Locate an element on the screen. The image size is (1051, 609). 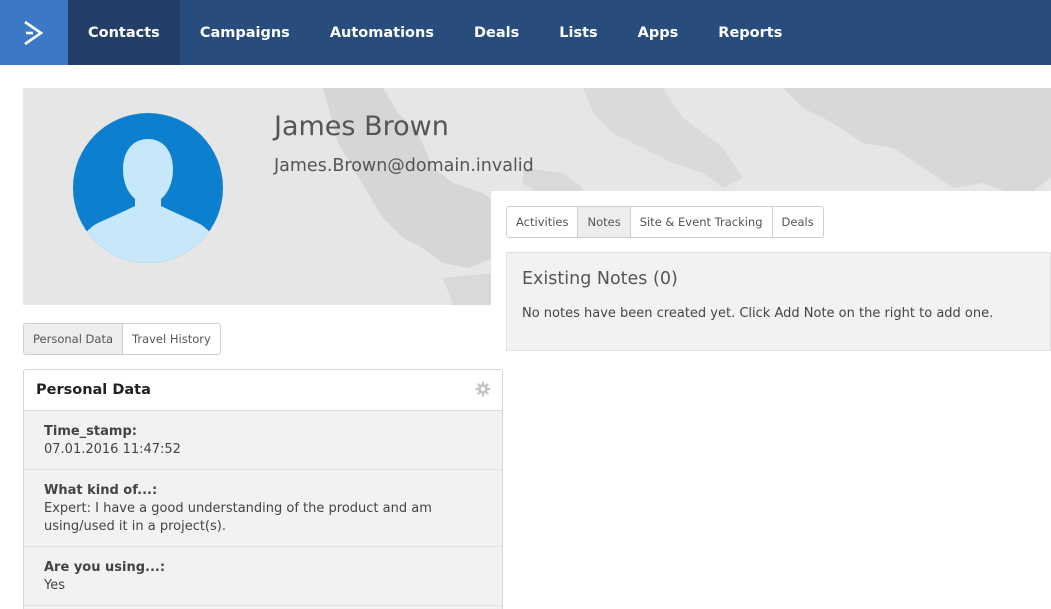
nav-item-automations: Automations is located at coordinates (382, 32).